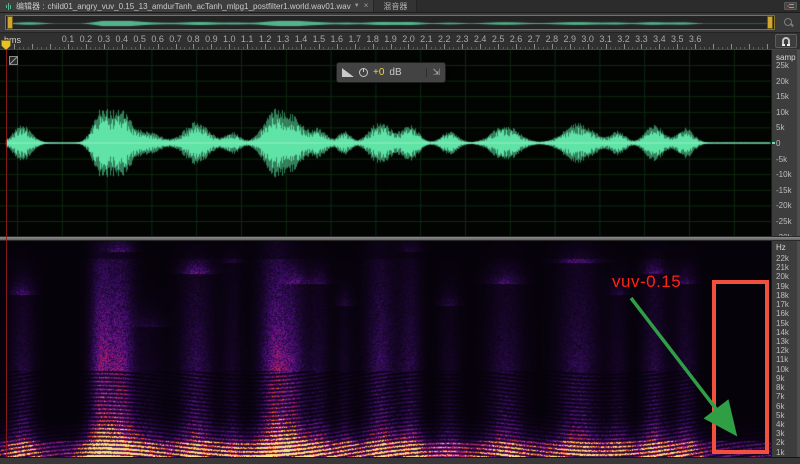 The width and height of the screenshot is (800, 464). What do you see at coordinates (395, 72) in the screenshot?
I see `gain-unit: dB` at bounding box center [395, 72].